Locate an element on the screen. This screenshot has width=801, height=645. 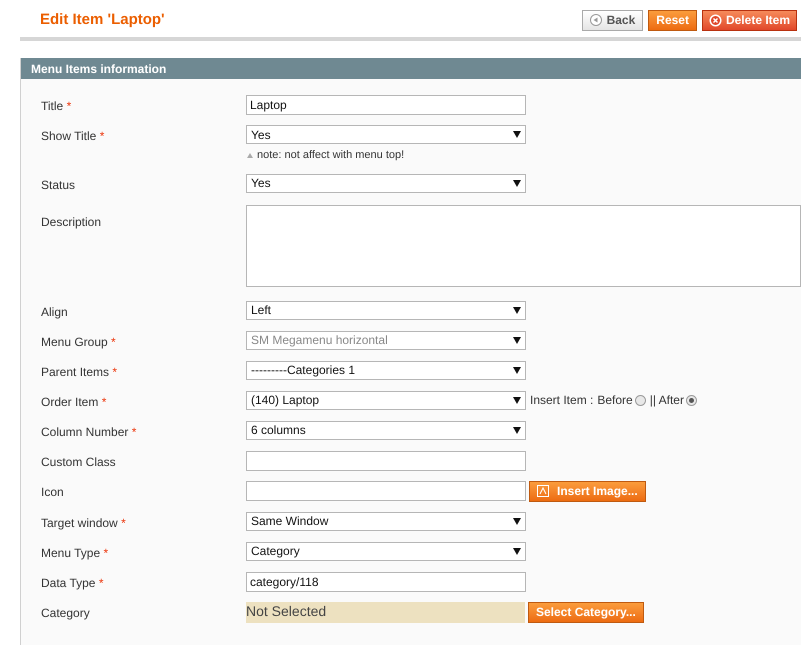
radio-label: || After is located at coordinates (667, 400).